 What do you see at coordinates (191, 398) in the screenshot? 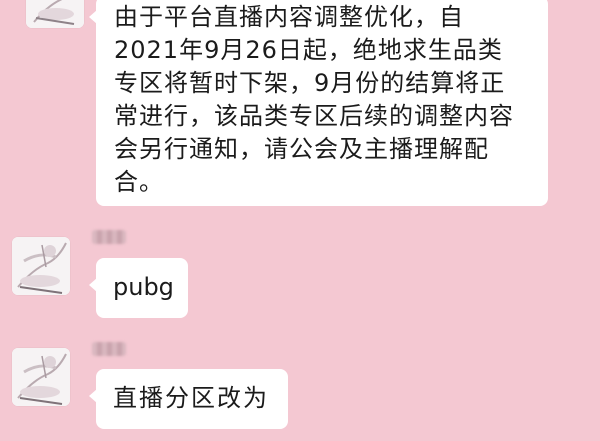
I see `message-text: 直播分区改为` at bounding box center [191, 398].